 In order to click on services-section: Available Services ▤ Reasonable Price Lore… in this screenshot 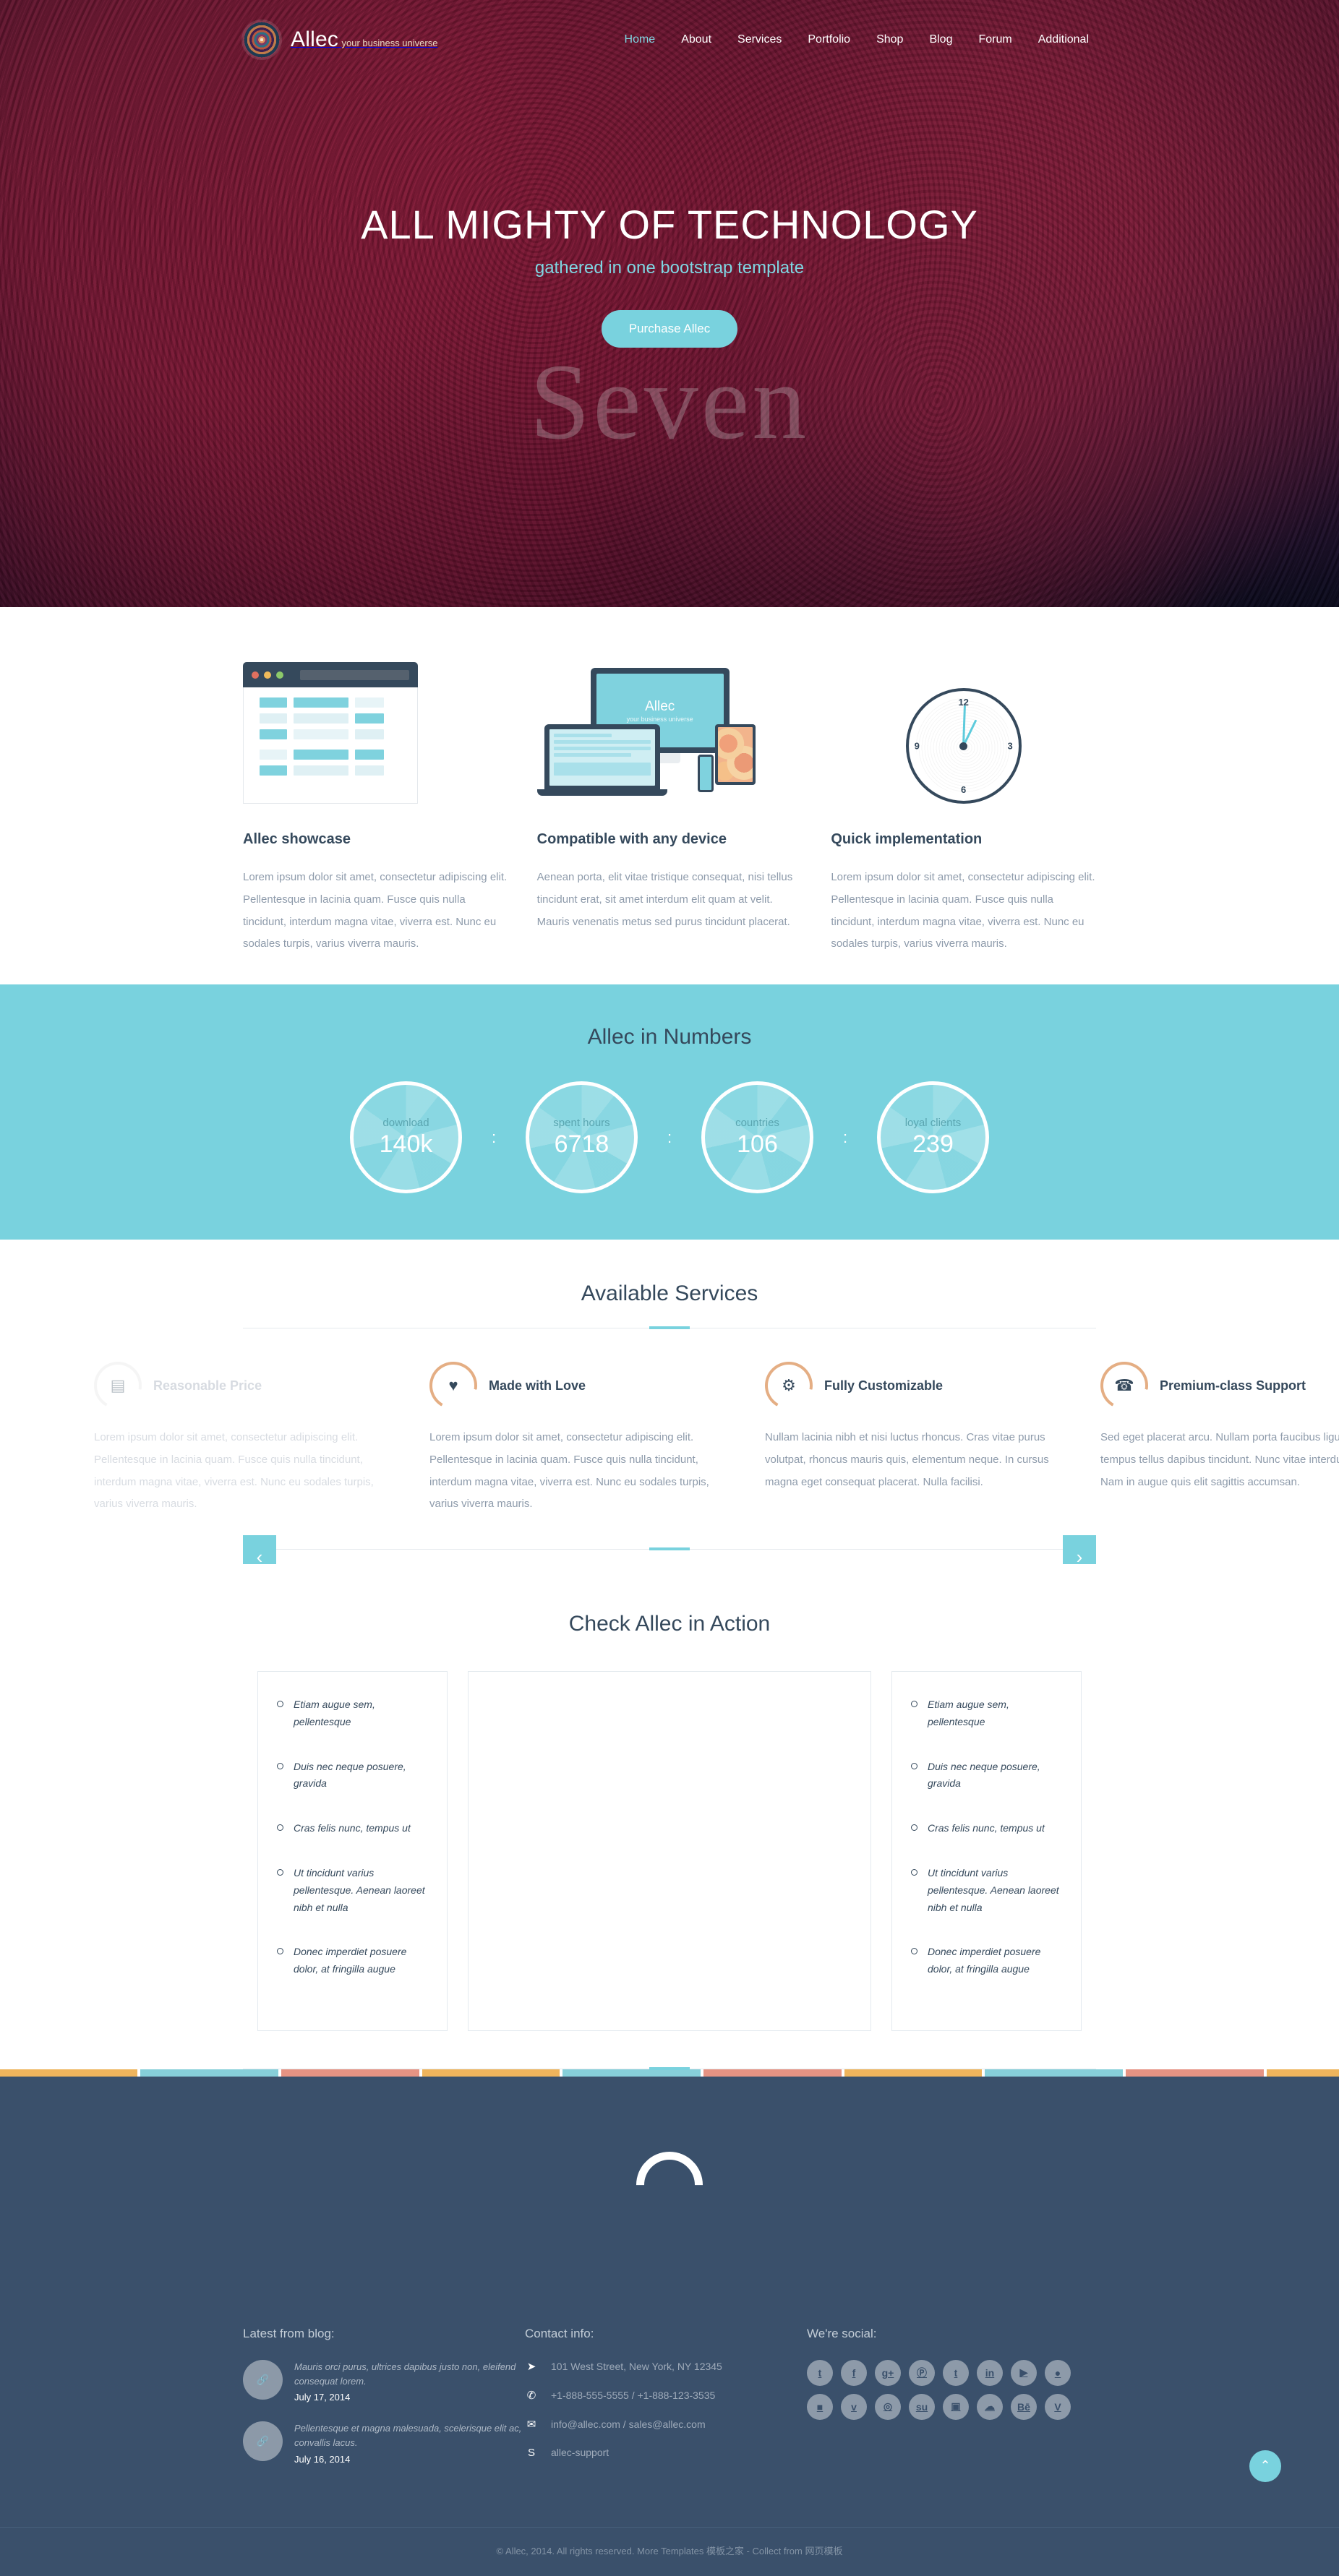, I will do `click(669, 1402)`.